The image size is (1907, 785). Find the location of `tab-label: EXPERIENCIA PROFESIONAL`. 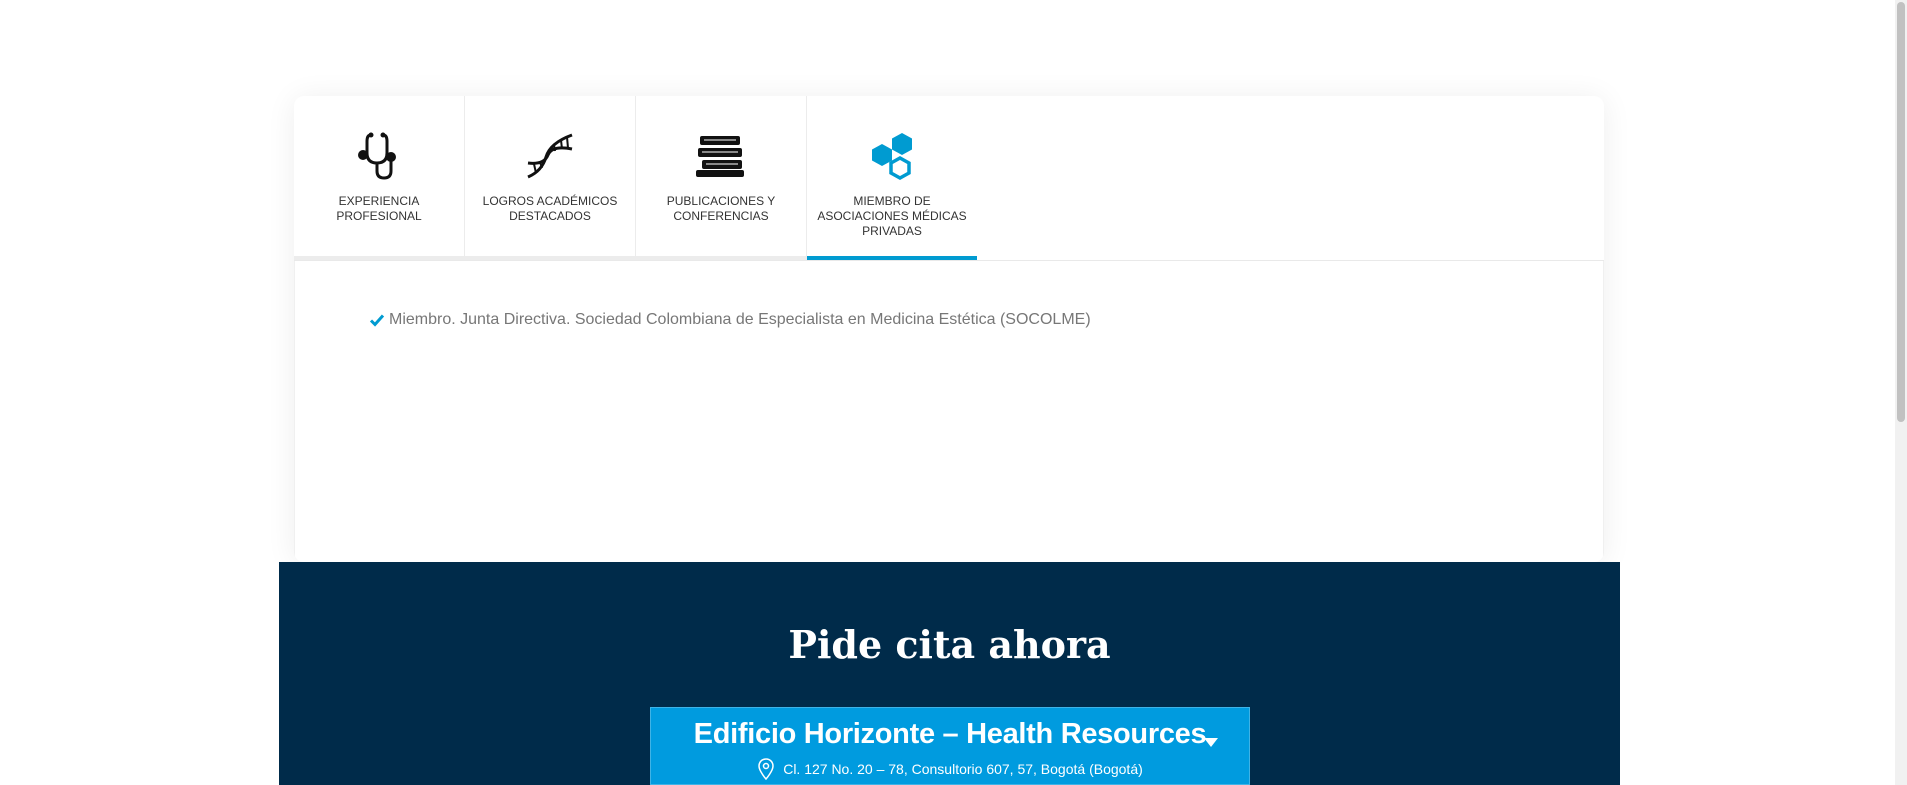

tab-label: EXPERIENCIA PROFESIONAL is located at coordinates (379, 208).